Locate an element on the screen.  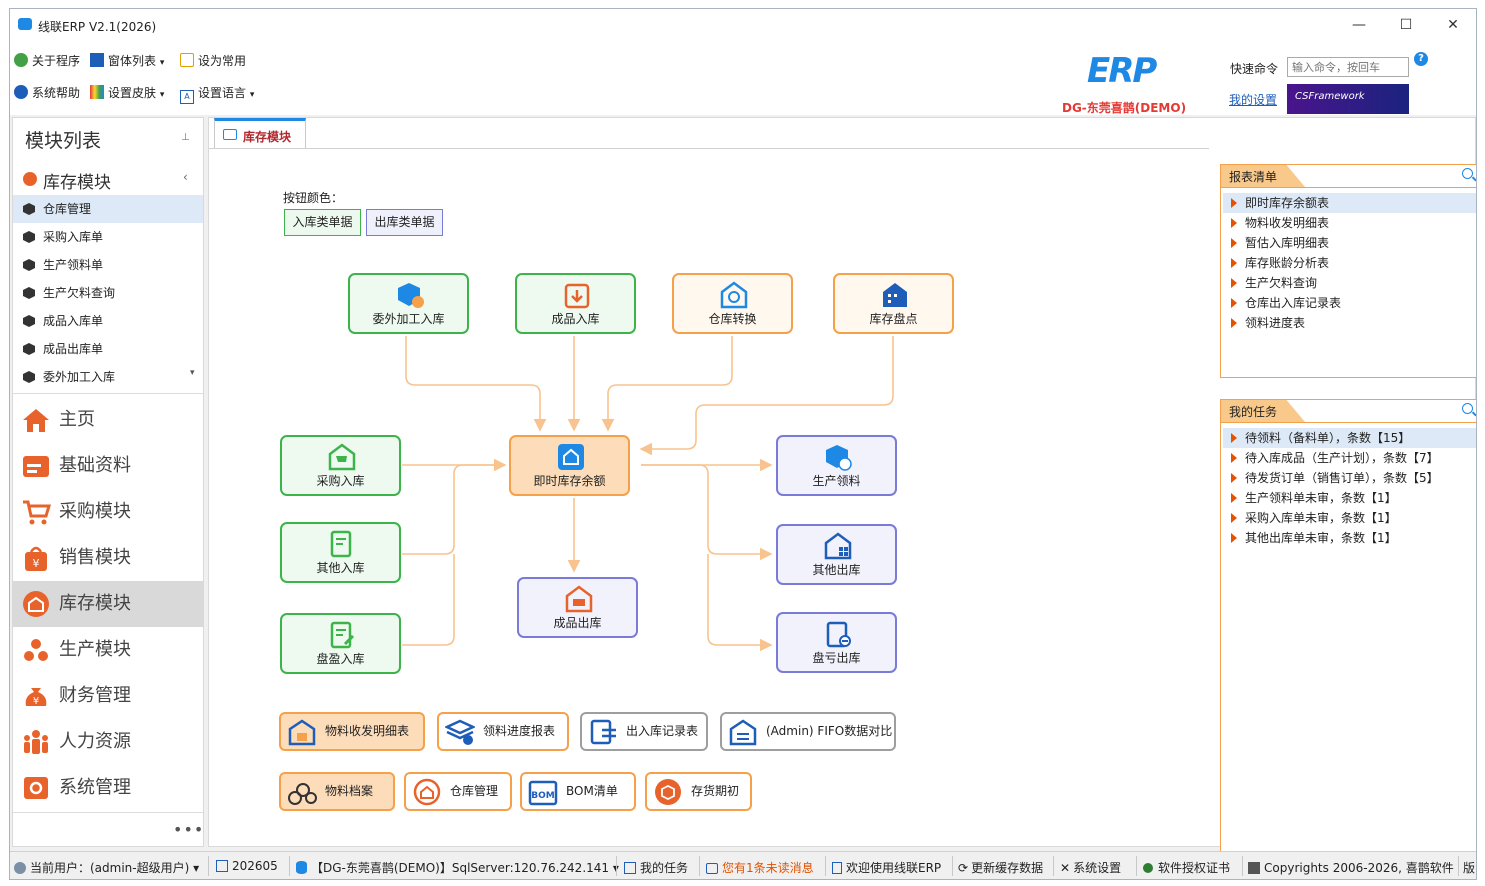
nav-system: 系统管理 is located at coordinates (108, 788).